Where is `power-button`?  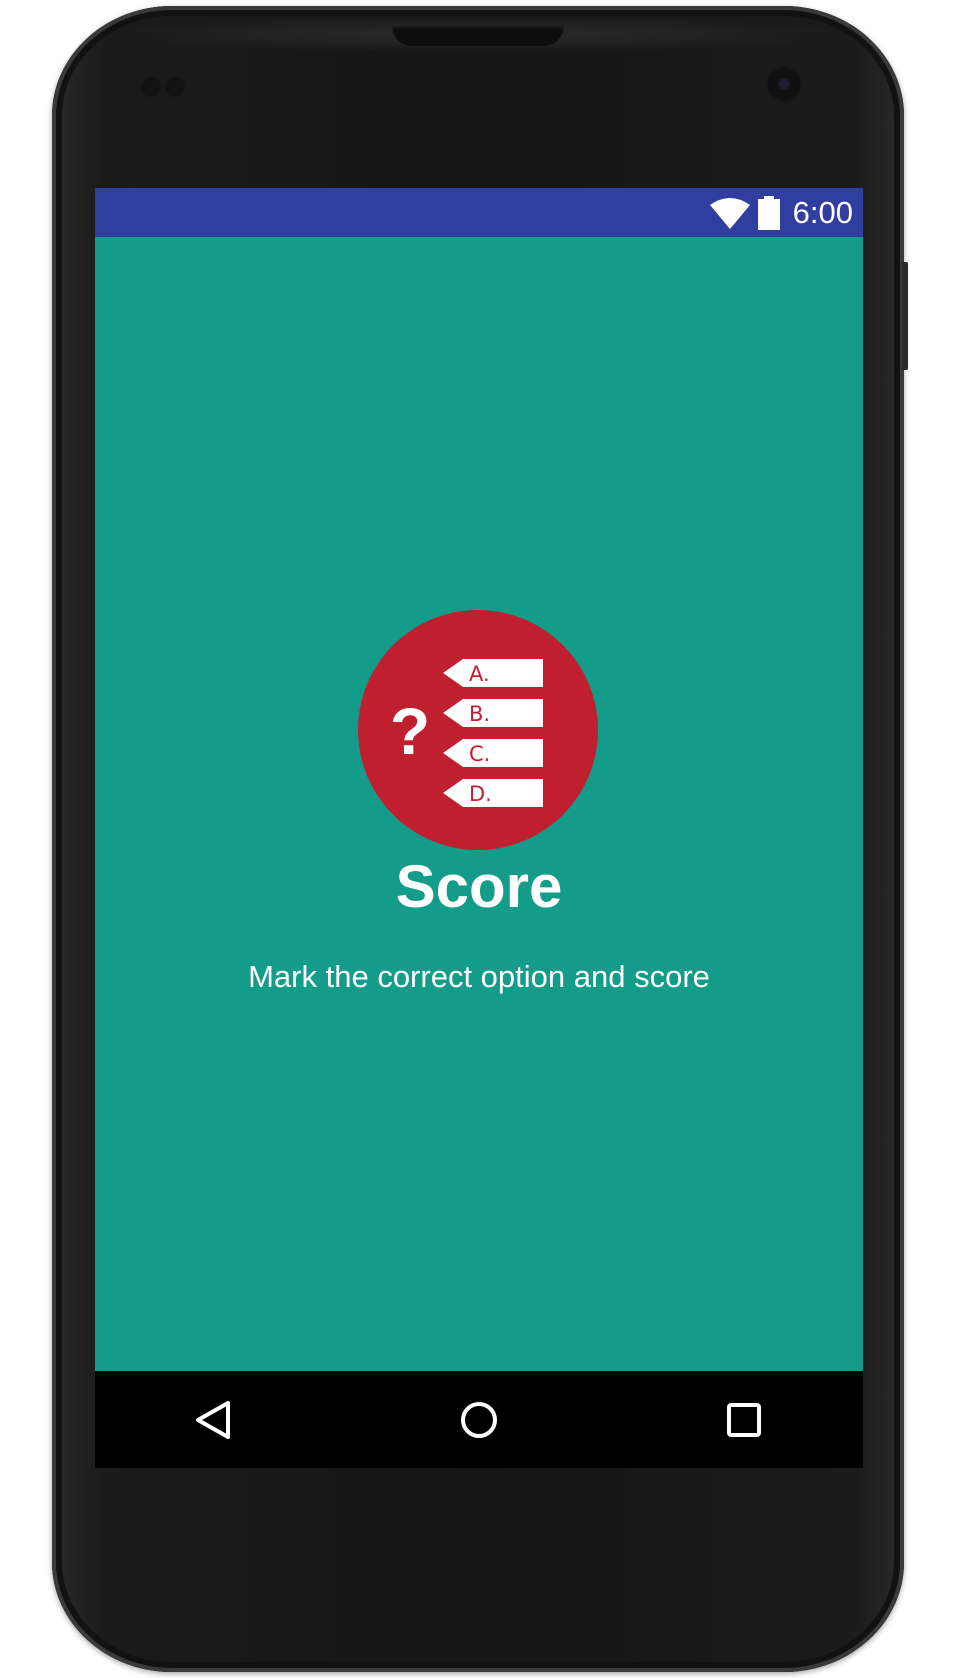 power-button is located at coordinates (905, 316).